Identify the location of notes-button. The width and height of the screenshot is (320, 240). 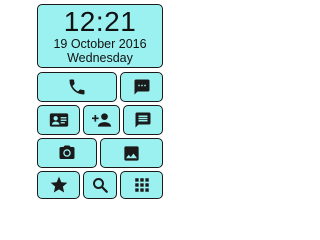
(143, 120).